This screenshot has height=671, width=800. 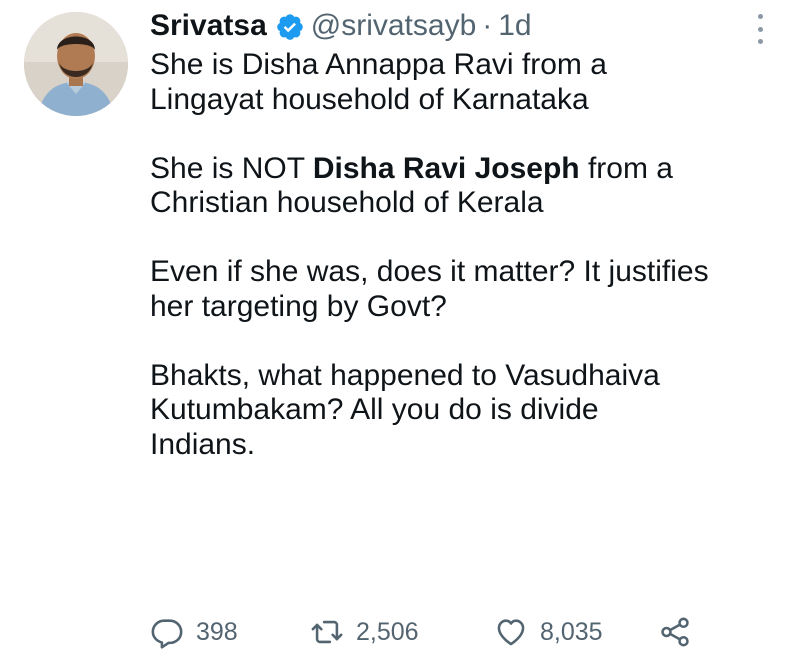 I want to click on share-icon, so click(x=675, y=632).